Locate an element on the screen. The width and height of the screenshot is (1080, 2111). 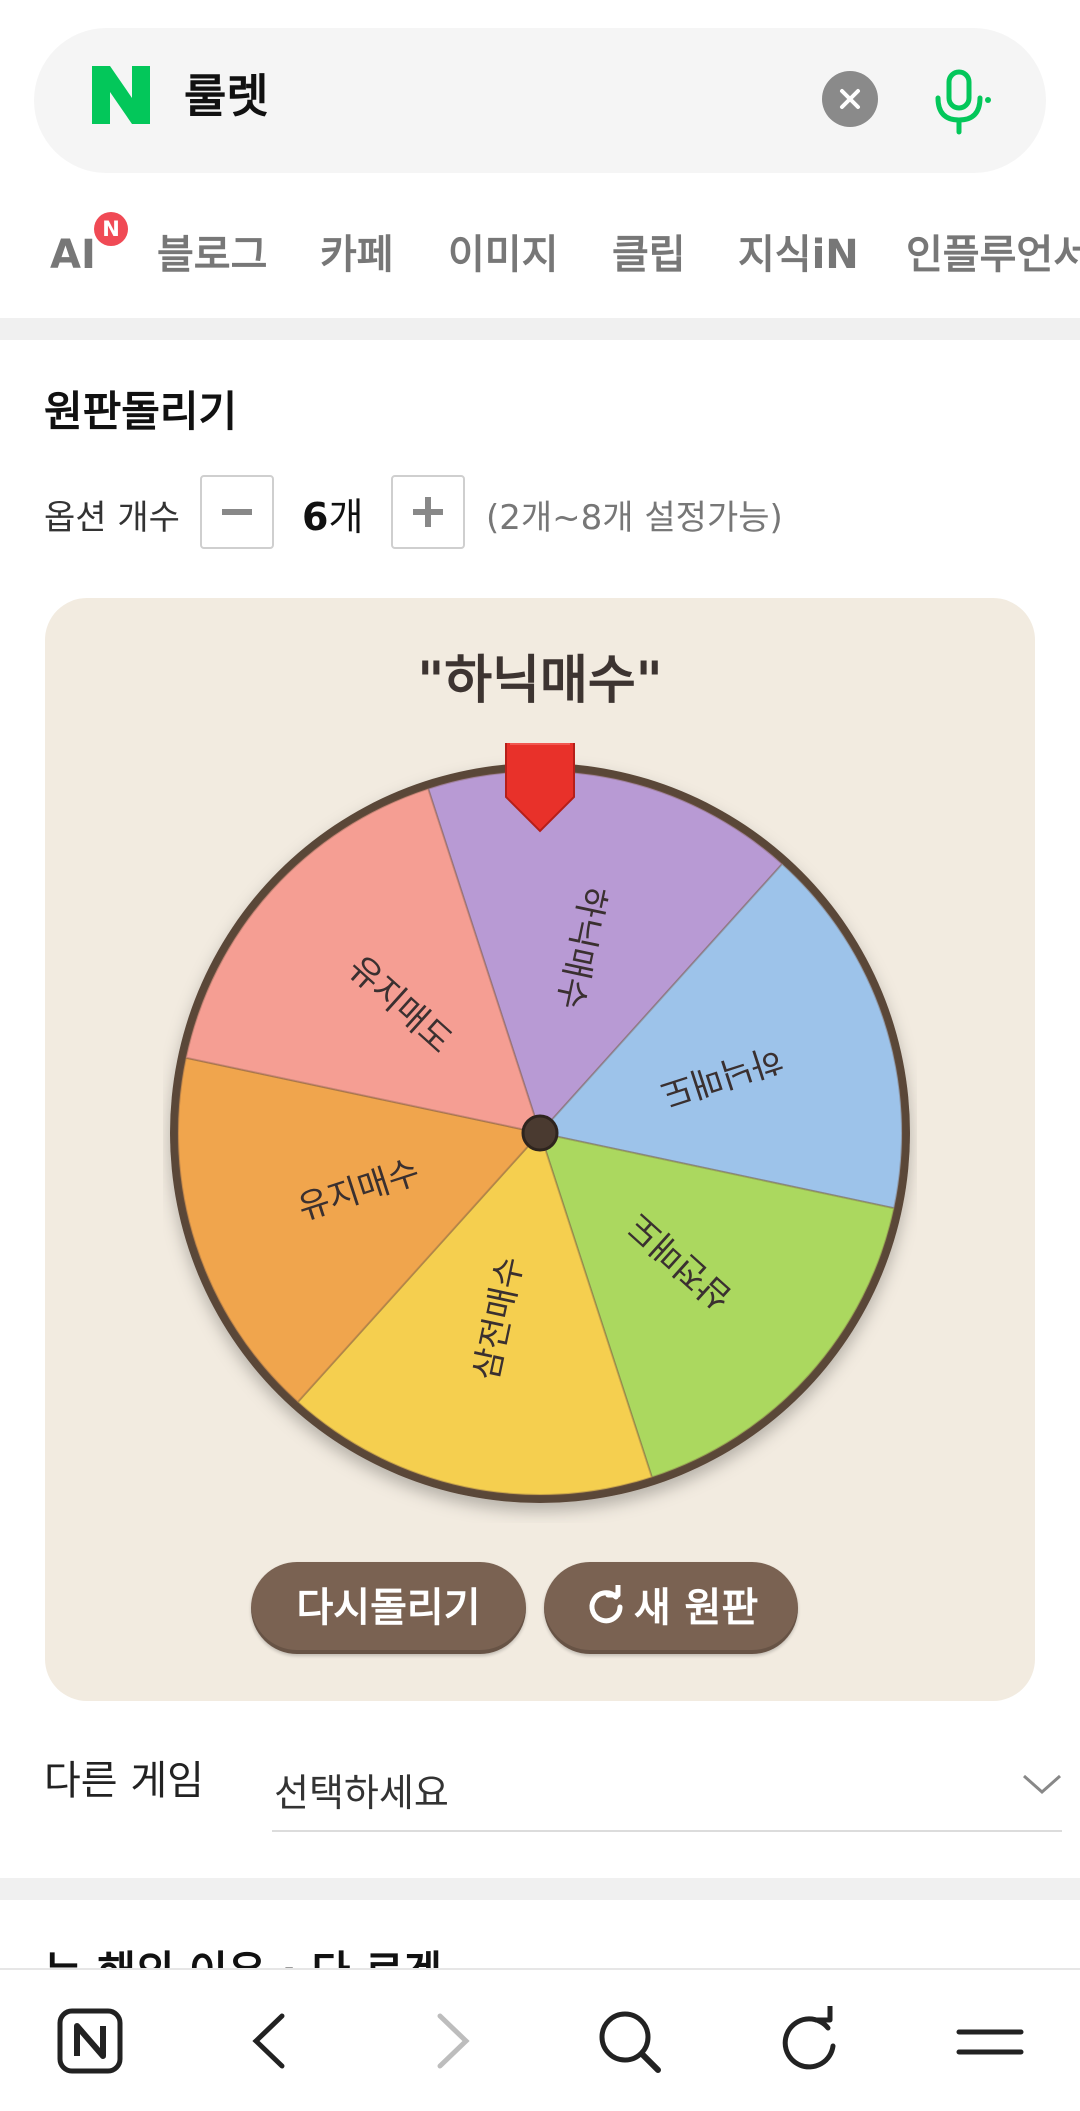
minus-icon is located at coordinates (237, 512).